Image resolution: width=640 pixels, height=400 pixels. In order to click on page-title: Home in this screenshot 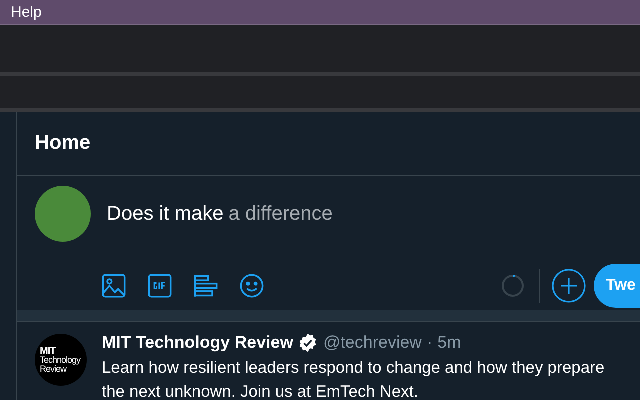, I will do `click(63, 143)`.